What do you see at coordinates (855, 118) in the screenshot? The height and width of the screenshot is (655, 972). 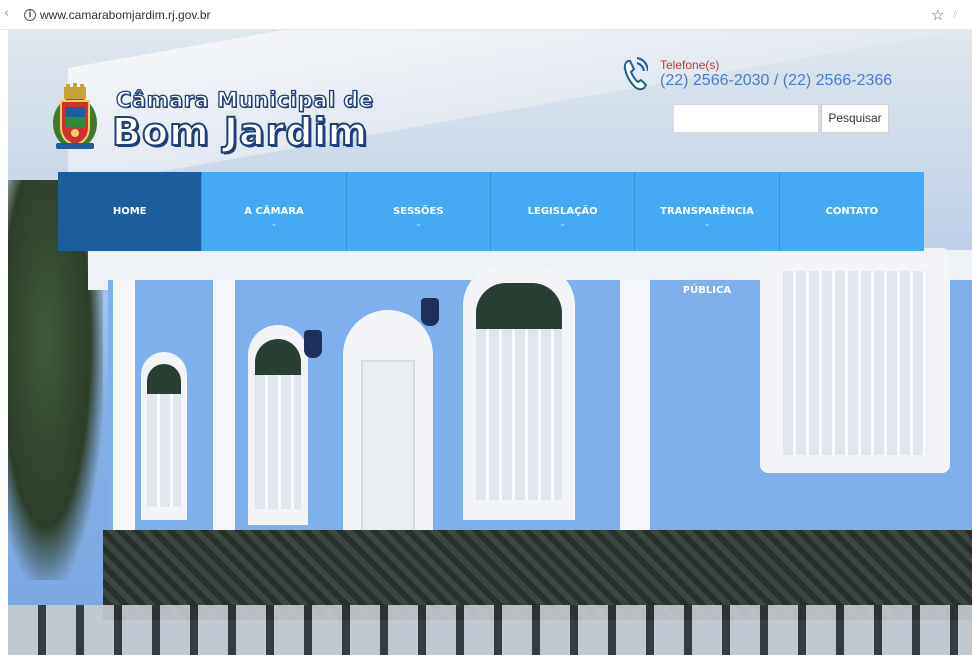 I see `search-button: Pesquisar` at bounding box center [855, 118].